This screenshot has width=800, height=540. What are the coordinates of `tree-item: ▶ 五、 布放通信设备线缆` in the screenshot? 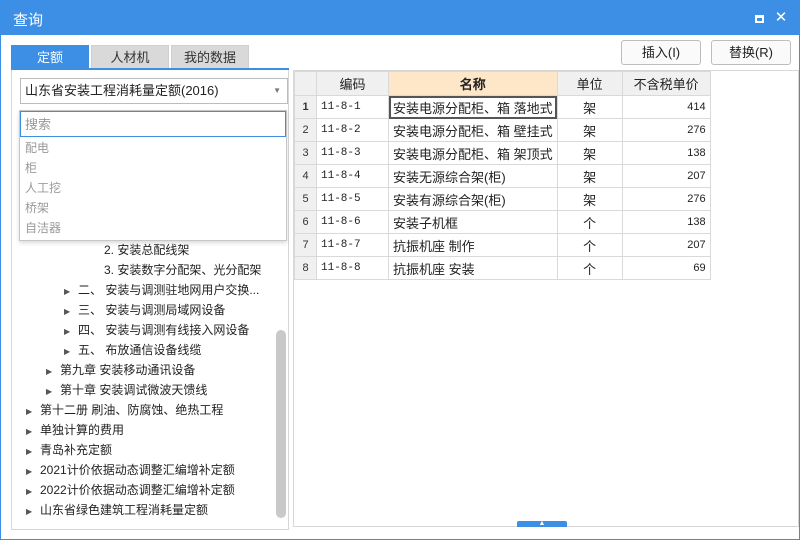 It's located at (132, 350).